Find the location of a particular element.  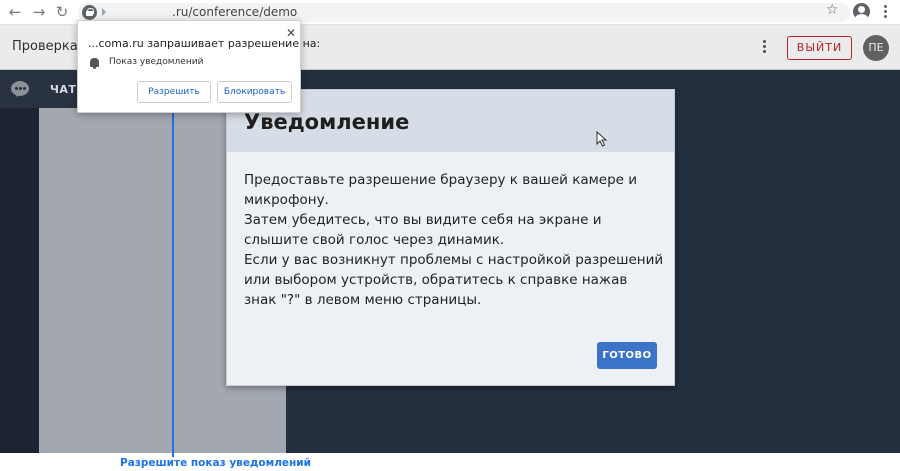

site-info-arrow-icon is located at coordinates (104, 12).